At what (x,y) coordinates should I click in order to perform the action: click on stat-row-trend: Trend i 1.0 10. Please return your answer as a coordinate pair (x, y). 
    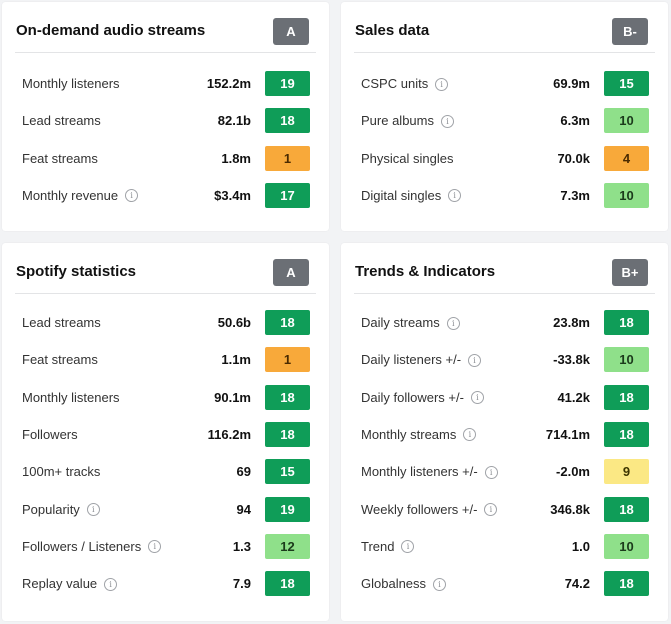
    Looking at the image, I should click on (504, 546).